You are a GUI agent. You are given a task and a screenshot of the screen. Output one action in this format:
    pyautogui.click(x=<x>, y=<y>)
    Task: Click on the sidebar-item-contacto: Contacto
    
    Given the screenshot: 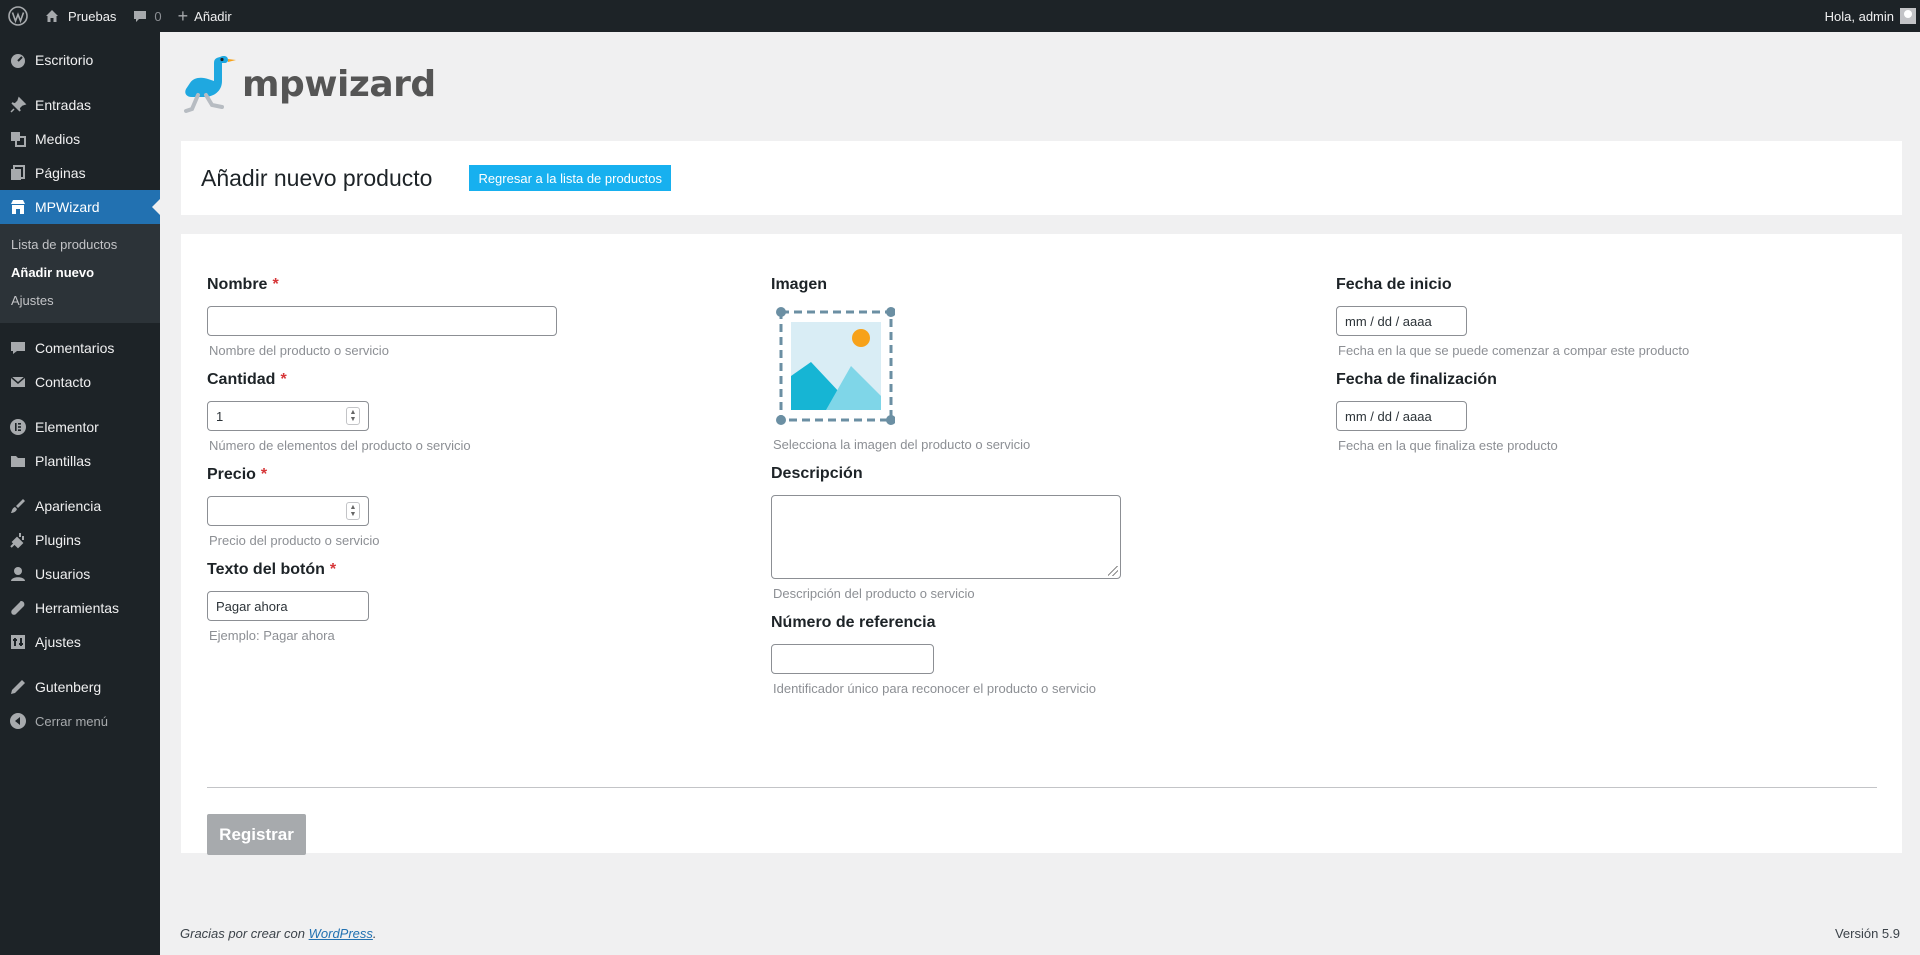 What is the action you would take?
    pyautogui.click(x=80, y=382)
    